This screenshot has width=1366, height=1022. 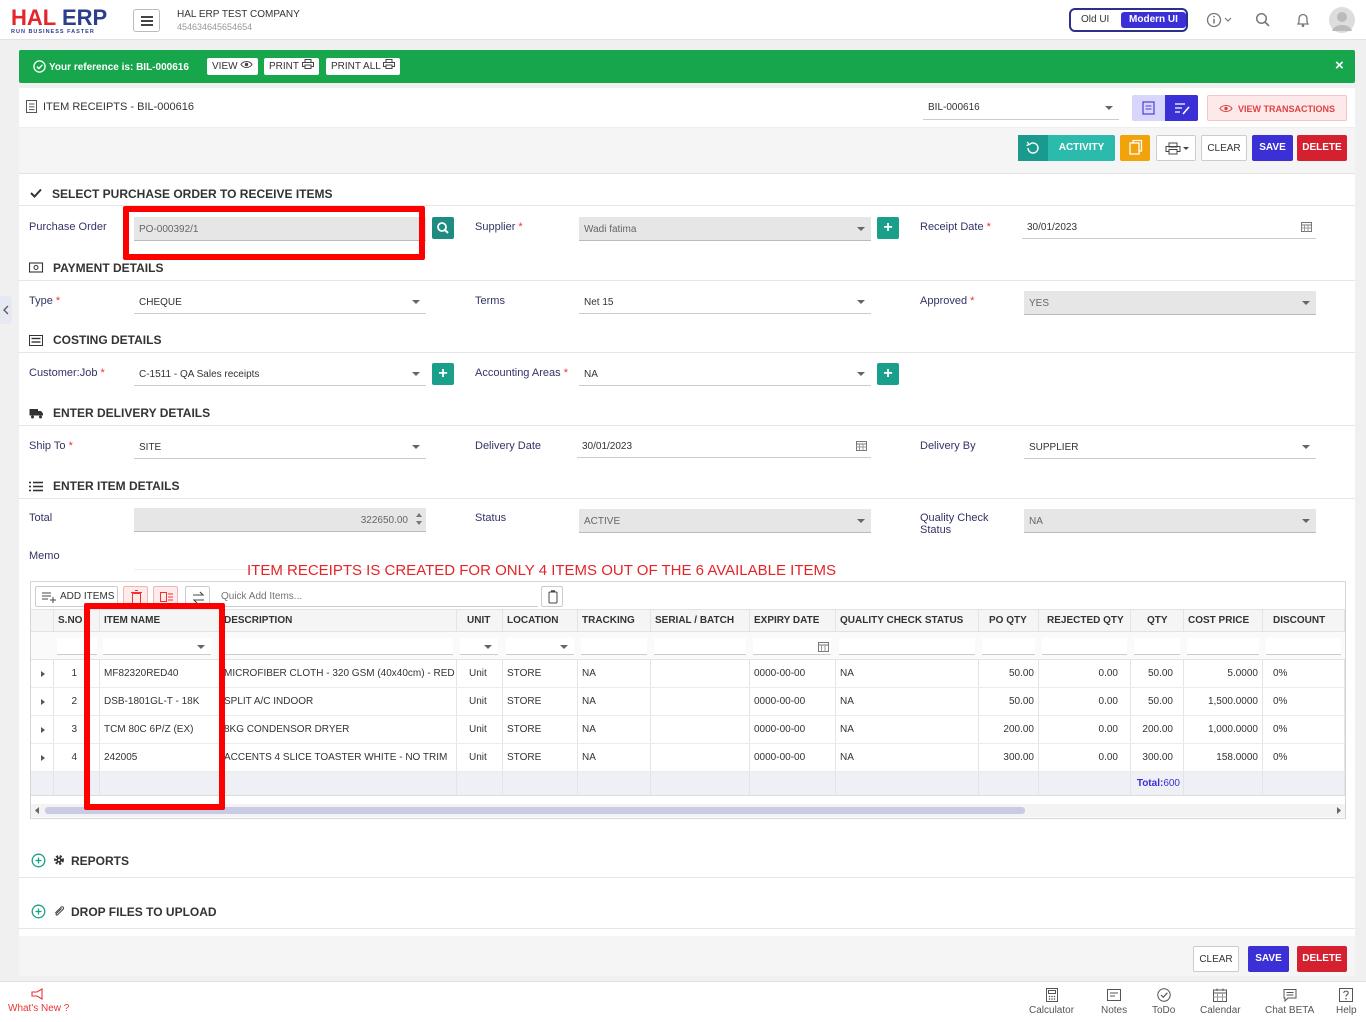 I want to click on filter-description, so click(x=338, y=646).